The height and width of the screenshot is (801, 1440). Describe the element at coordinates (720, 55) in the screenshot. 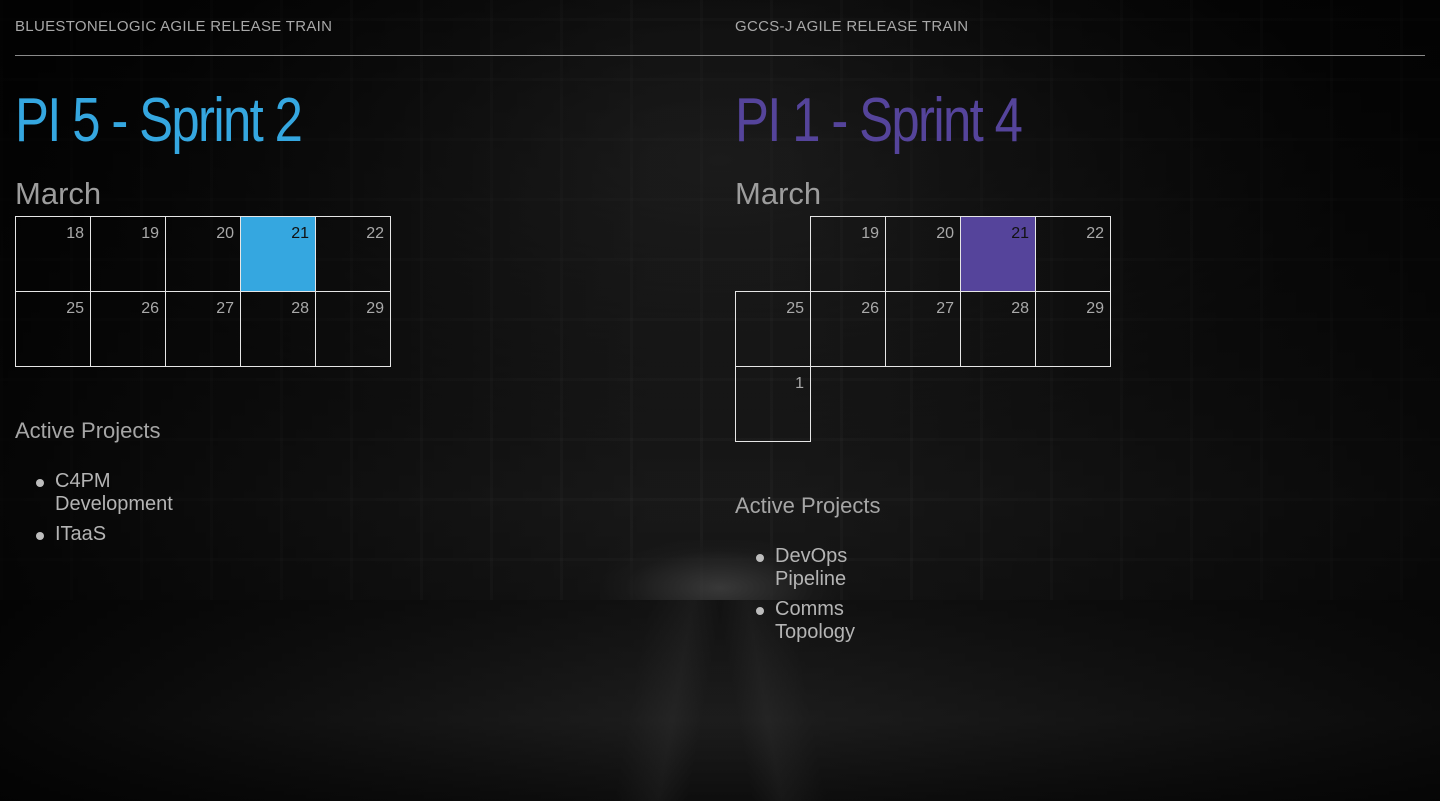

I see `header-divider` at that location.